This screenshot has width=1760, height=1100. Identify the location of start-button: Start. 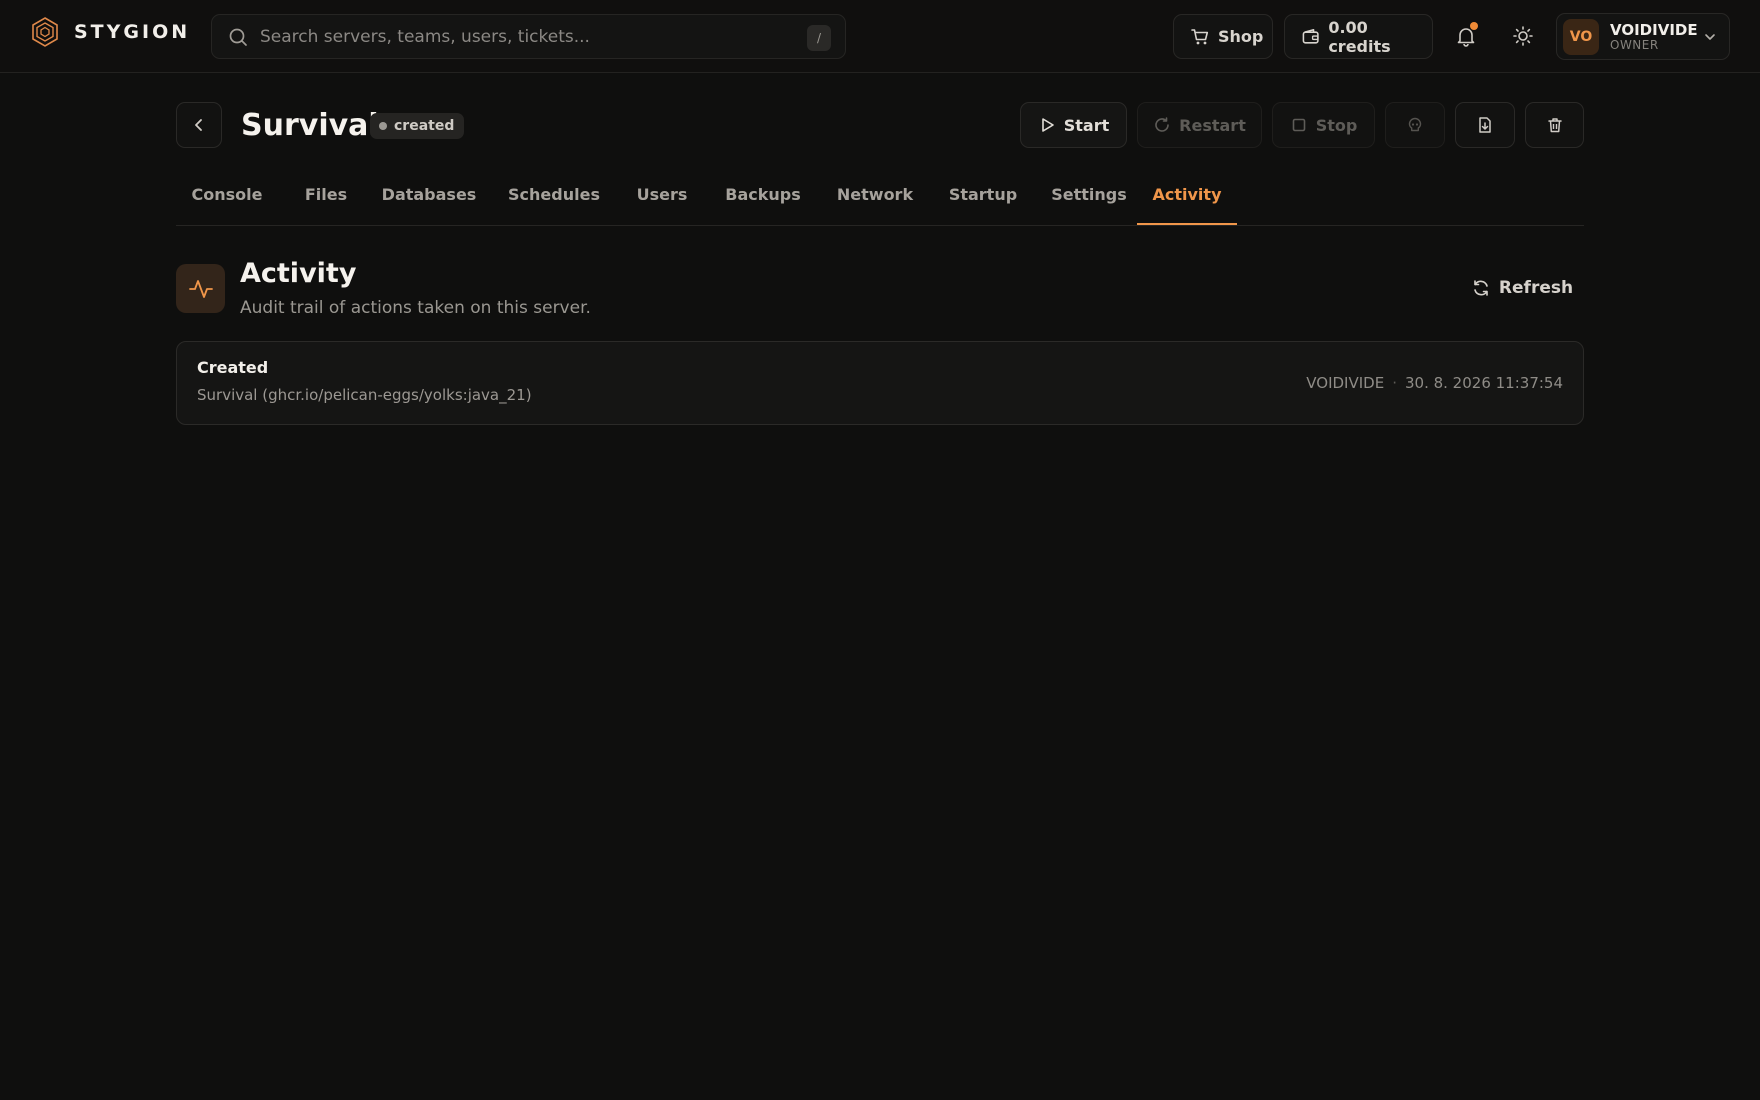
(1073, 125).